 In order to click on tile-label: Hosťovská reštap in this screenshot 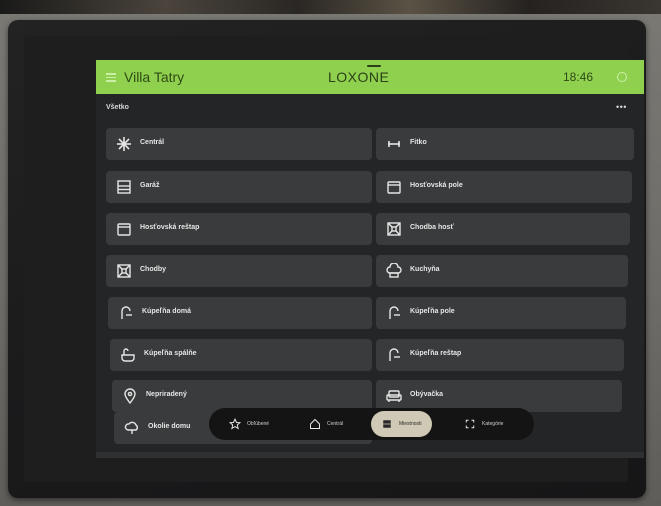, I will do `click(170, 227)`.